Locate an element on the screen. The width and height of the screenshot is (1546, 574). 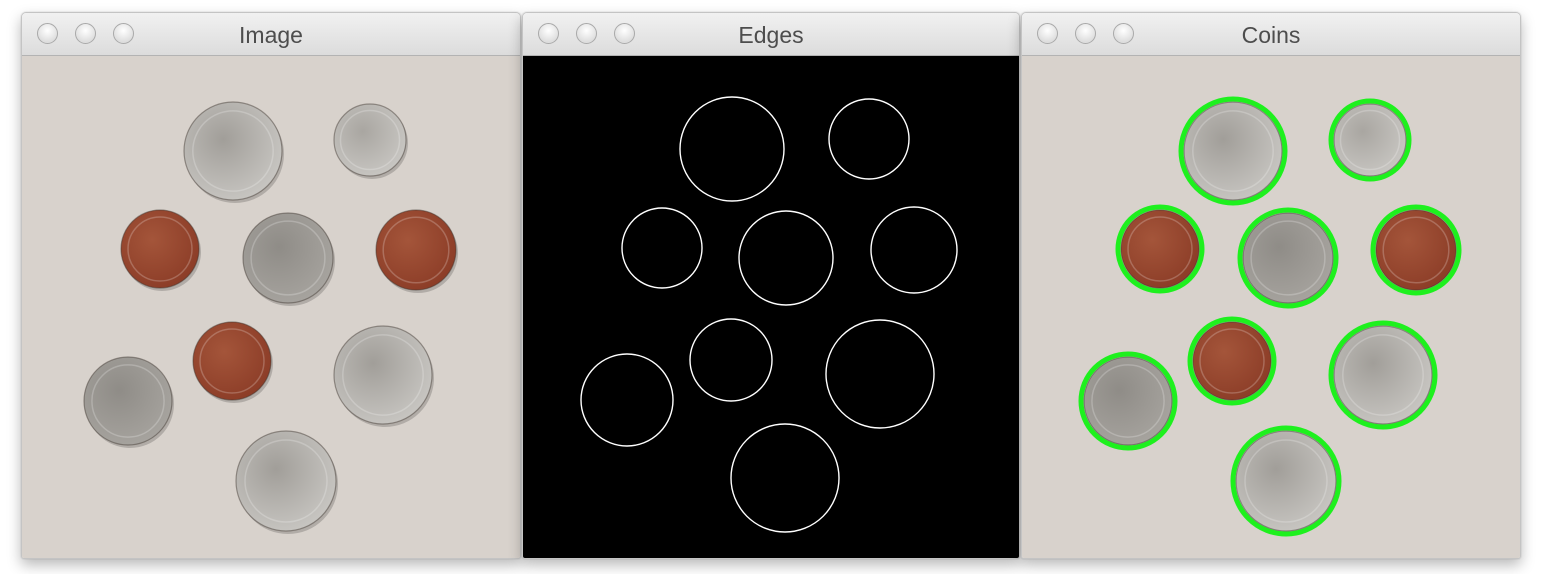
window-title: Image is located at coordinates (271, 35).